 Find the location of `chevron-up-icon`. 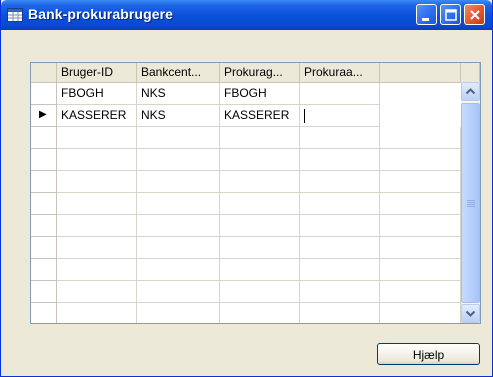

chevron-up-icon is located at coordinates (470, 91).